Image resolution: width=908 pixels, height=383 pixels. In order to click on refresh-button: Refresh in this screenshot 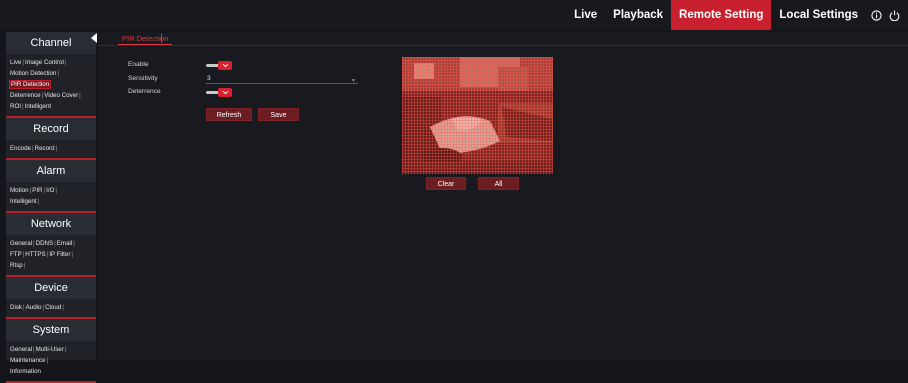, I will do `click(229, 114)`.